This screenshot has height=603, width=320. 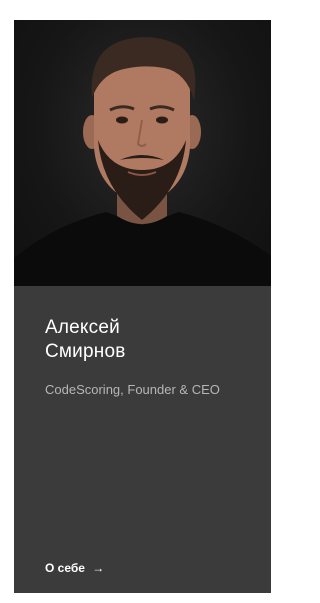 I want to click on about-link-label: О себе, so click(x=65, y=568).